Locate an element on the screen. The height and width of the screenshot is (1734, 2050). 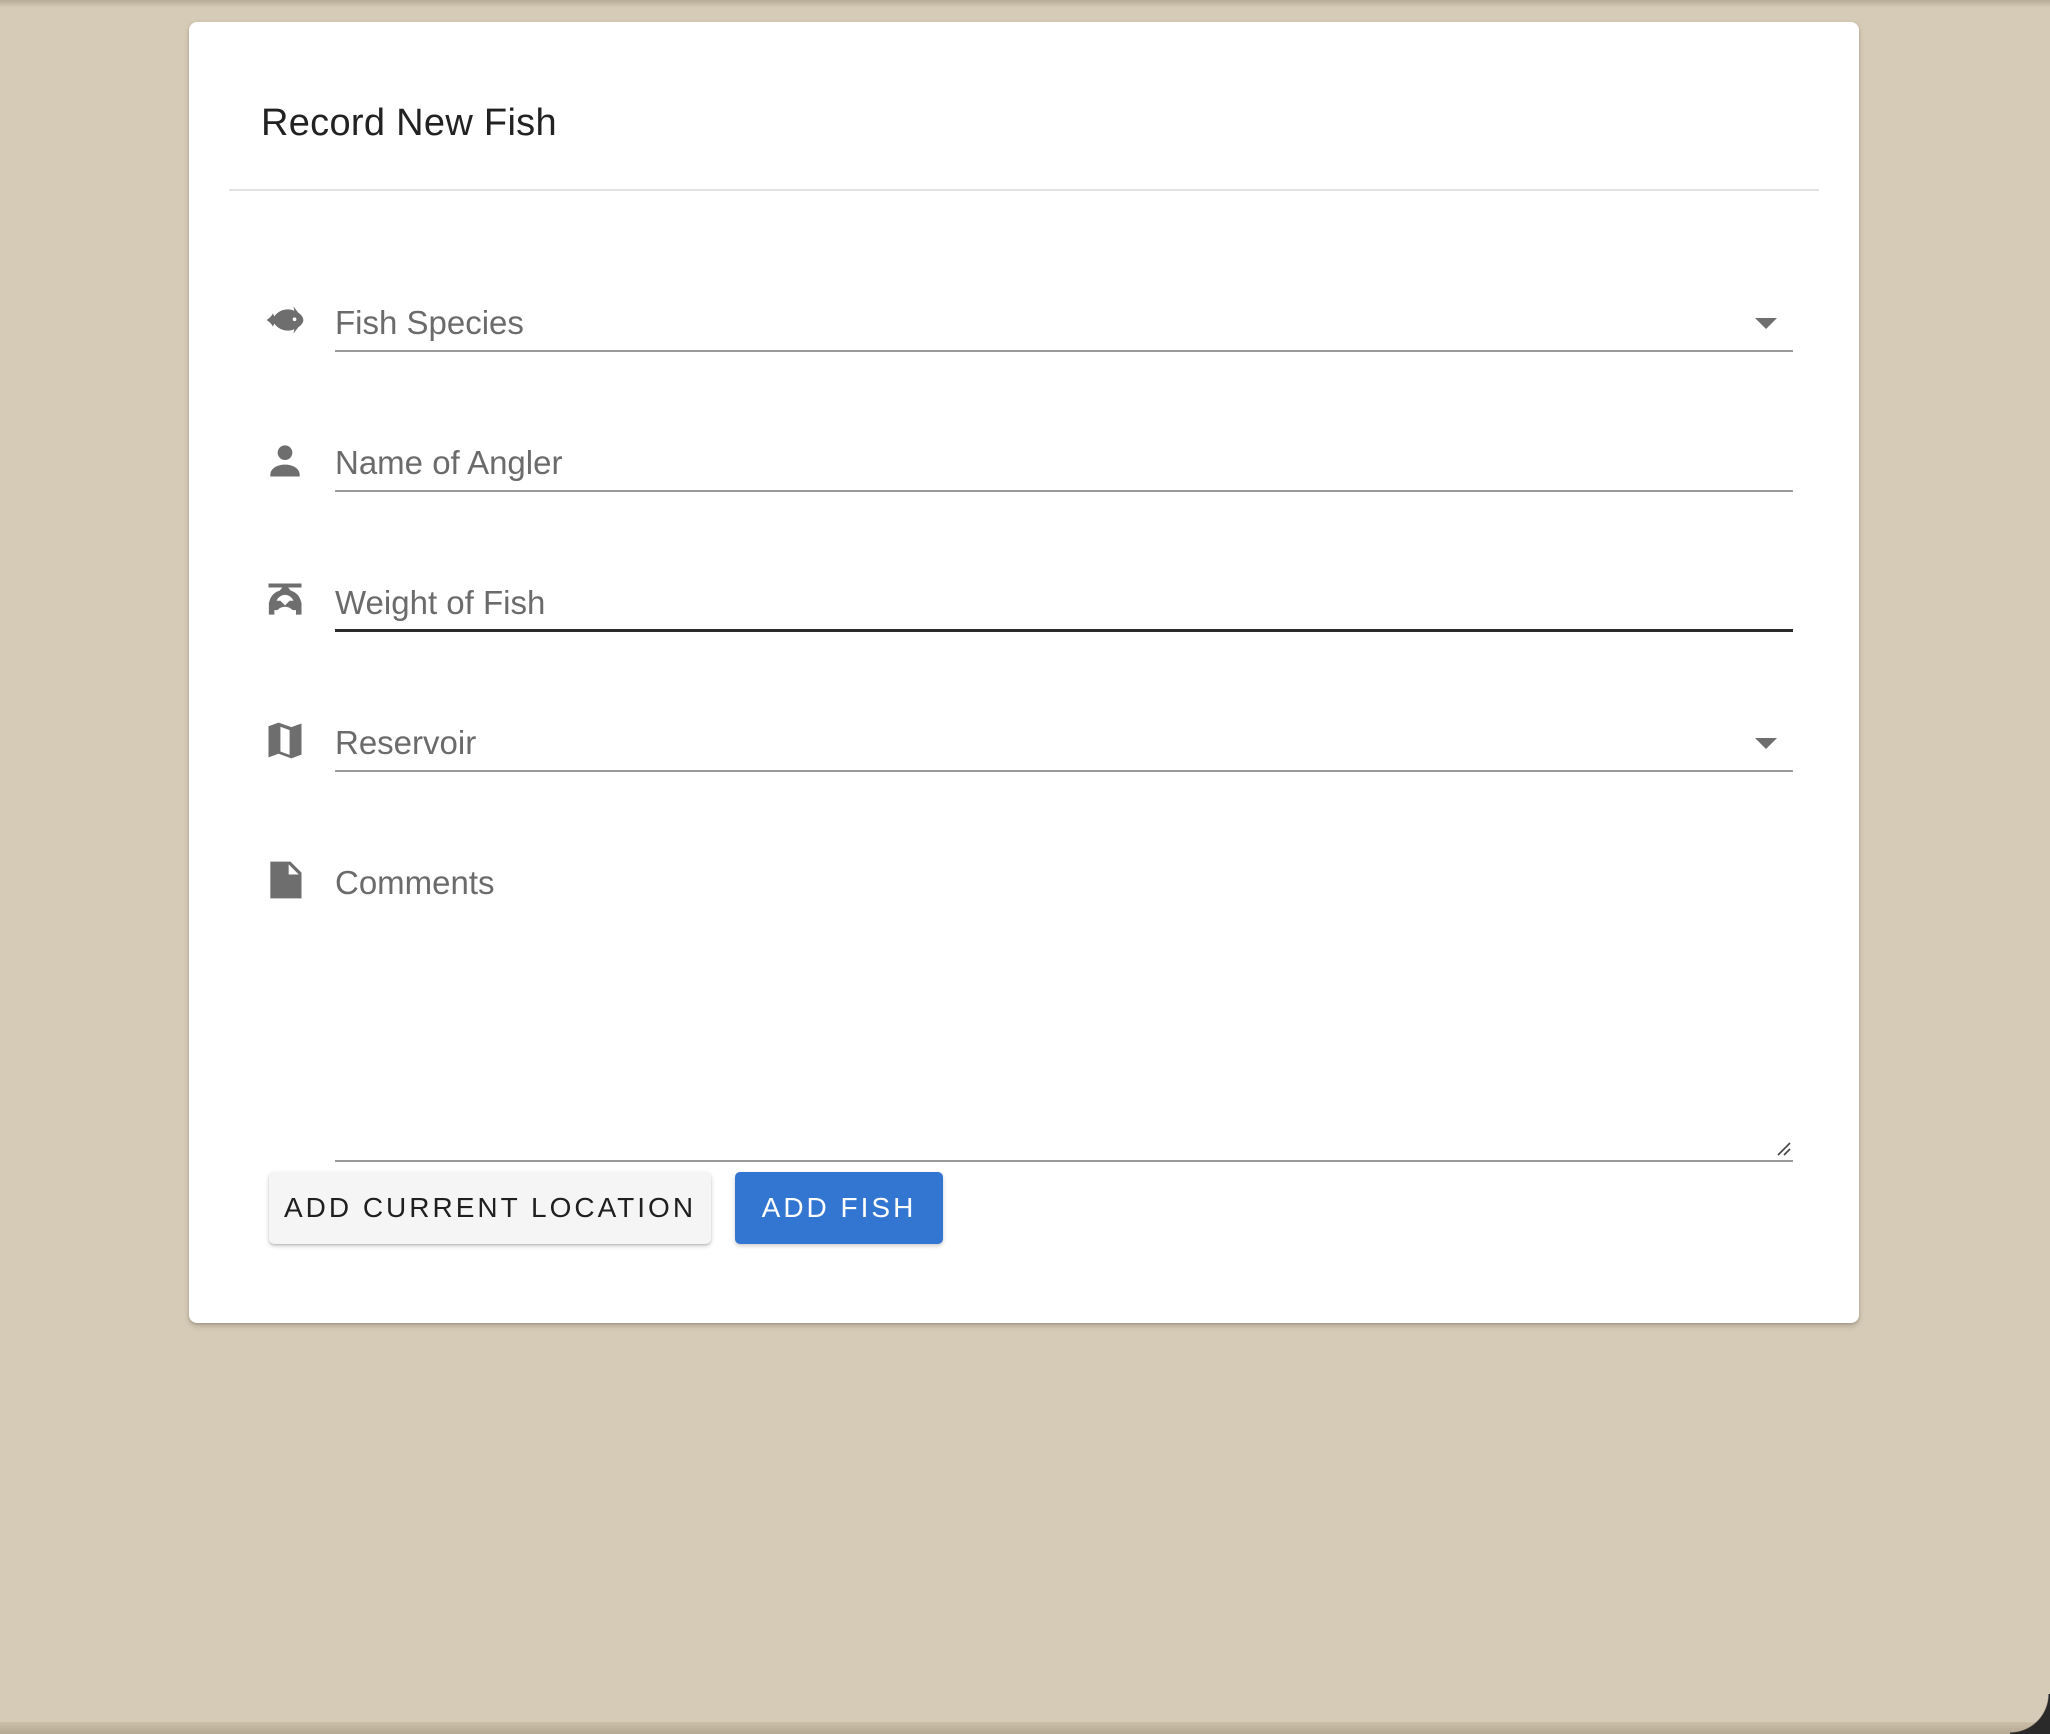
fish-species-select: Fish Species is located at coordinates (1027, 312).